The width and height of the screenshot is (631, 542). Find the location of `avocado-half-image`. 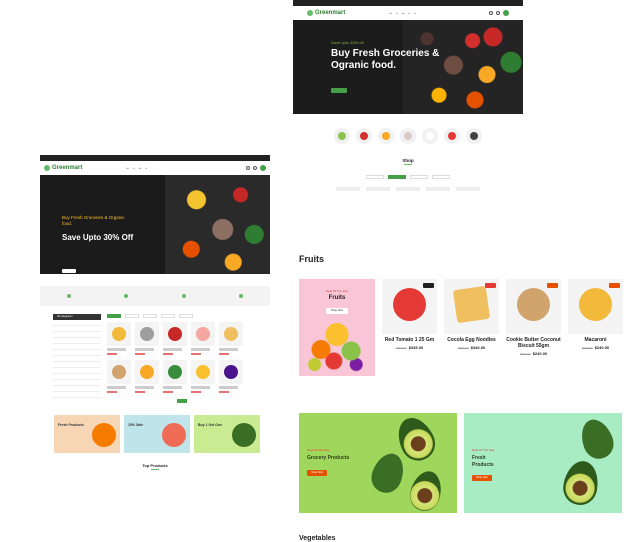

avocado-half-image is located at coordinates (581, 483).